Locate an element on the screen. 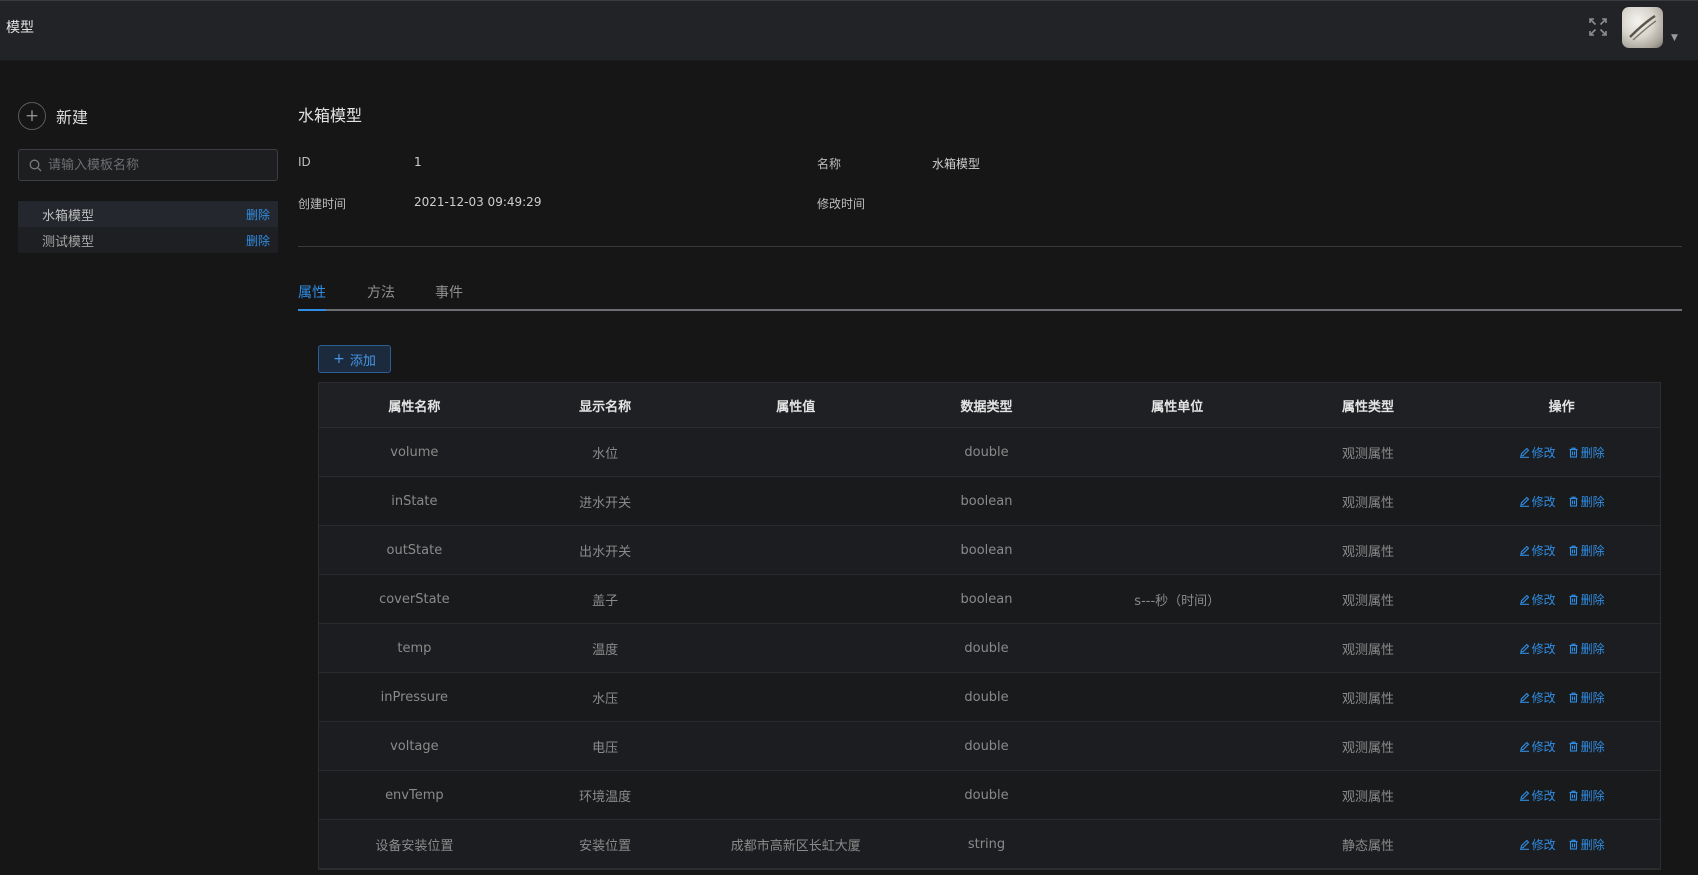 The width and height of the screenshot is (1698, 875). new-model-button: + 新建 is located at coordinates (53, 116).